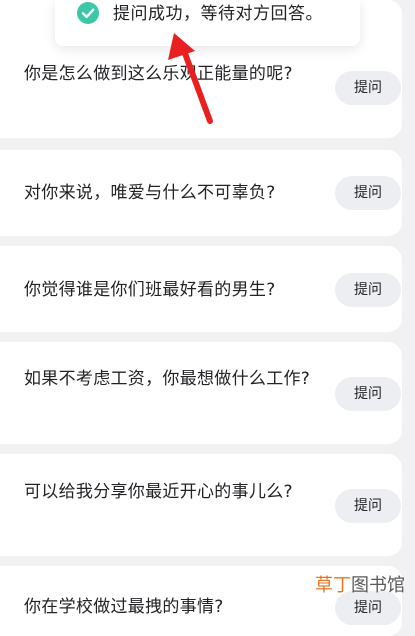  Describe the element at coordinates (158, 492) in the screenshot. I see `question-text: 可以给我分享你最近开心的事儿么?` at that location.